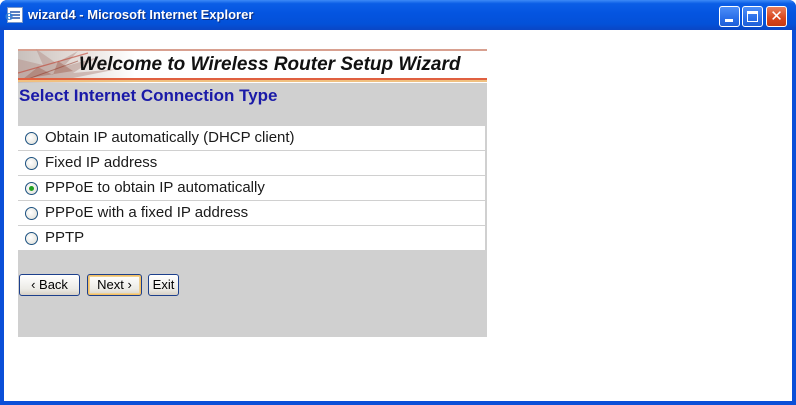 This screenshot has height=405, width=796. Describe the element at coordinates (147, 212) in the screenshot. I see `option-label: PPPoE with a fixed IP address` at that location.